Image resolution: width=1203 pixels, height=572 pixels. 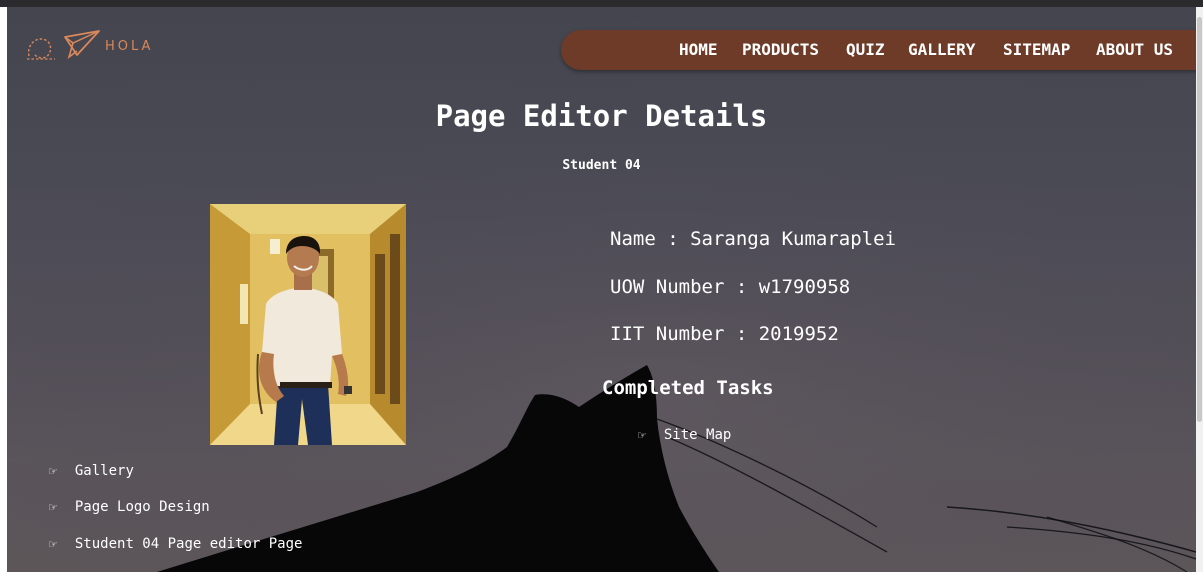 What do you see at coordinates (724, 334) in the screenshot?
I see `iit-number: IIT Number : 2019952` at bounding box center [724, 334].